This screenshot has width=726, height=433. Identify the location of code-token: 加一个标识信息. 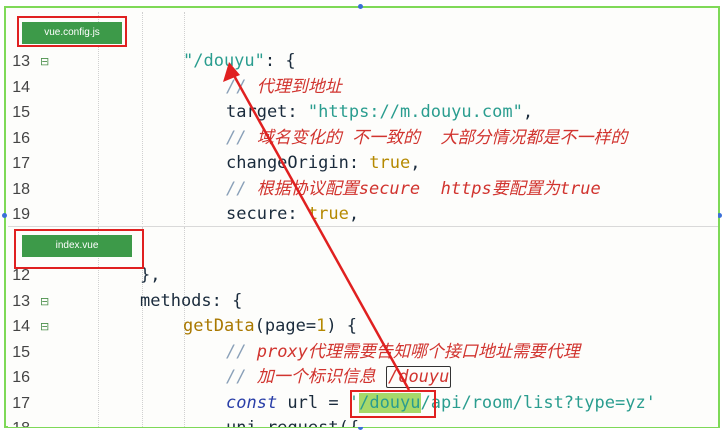
(321, 377).